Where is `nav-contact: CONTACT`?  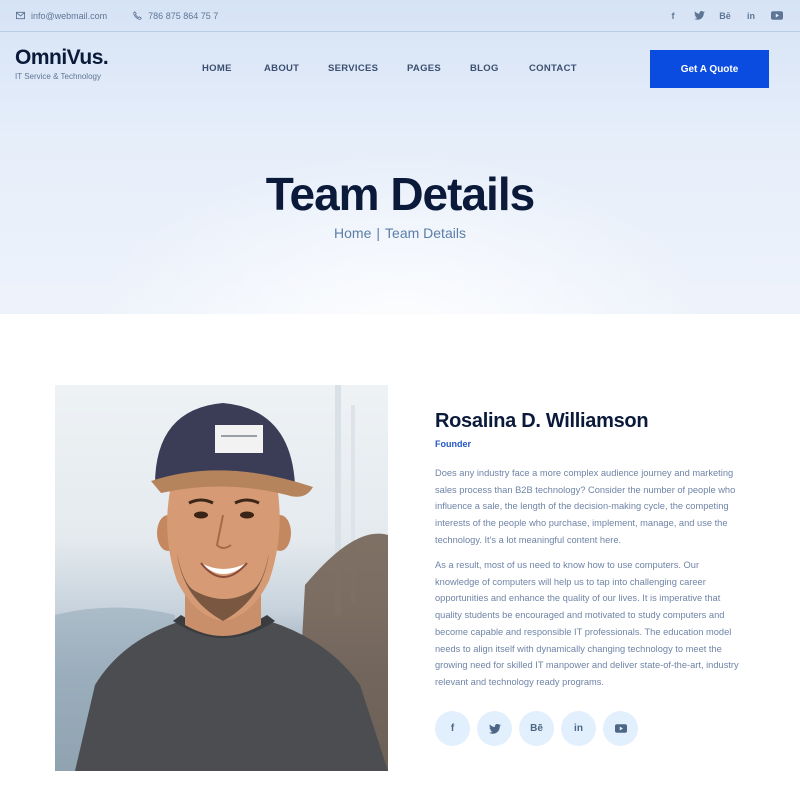
nav-contact: CONTACT is located at coordinates (553, 68).